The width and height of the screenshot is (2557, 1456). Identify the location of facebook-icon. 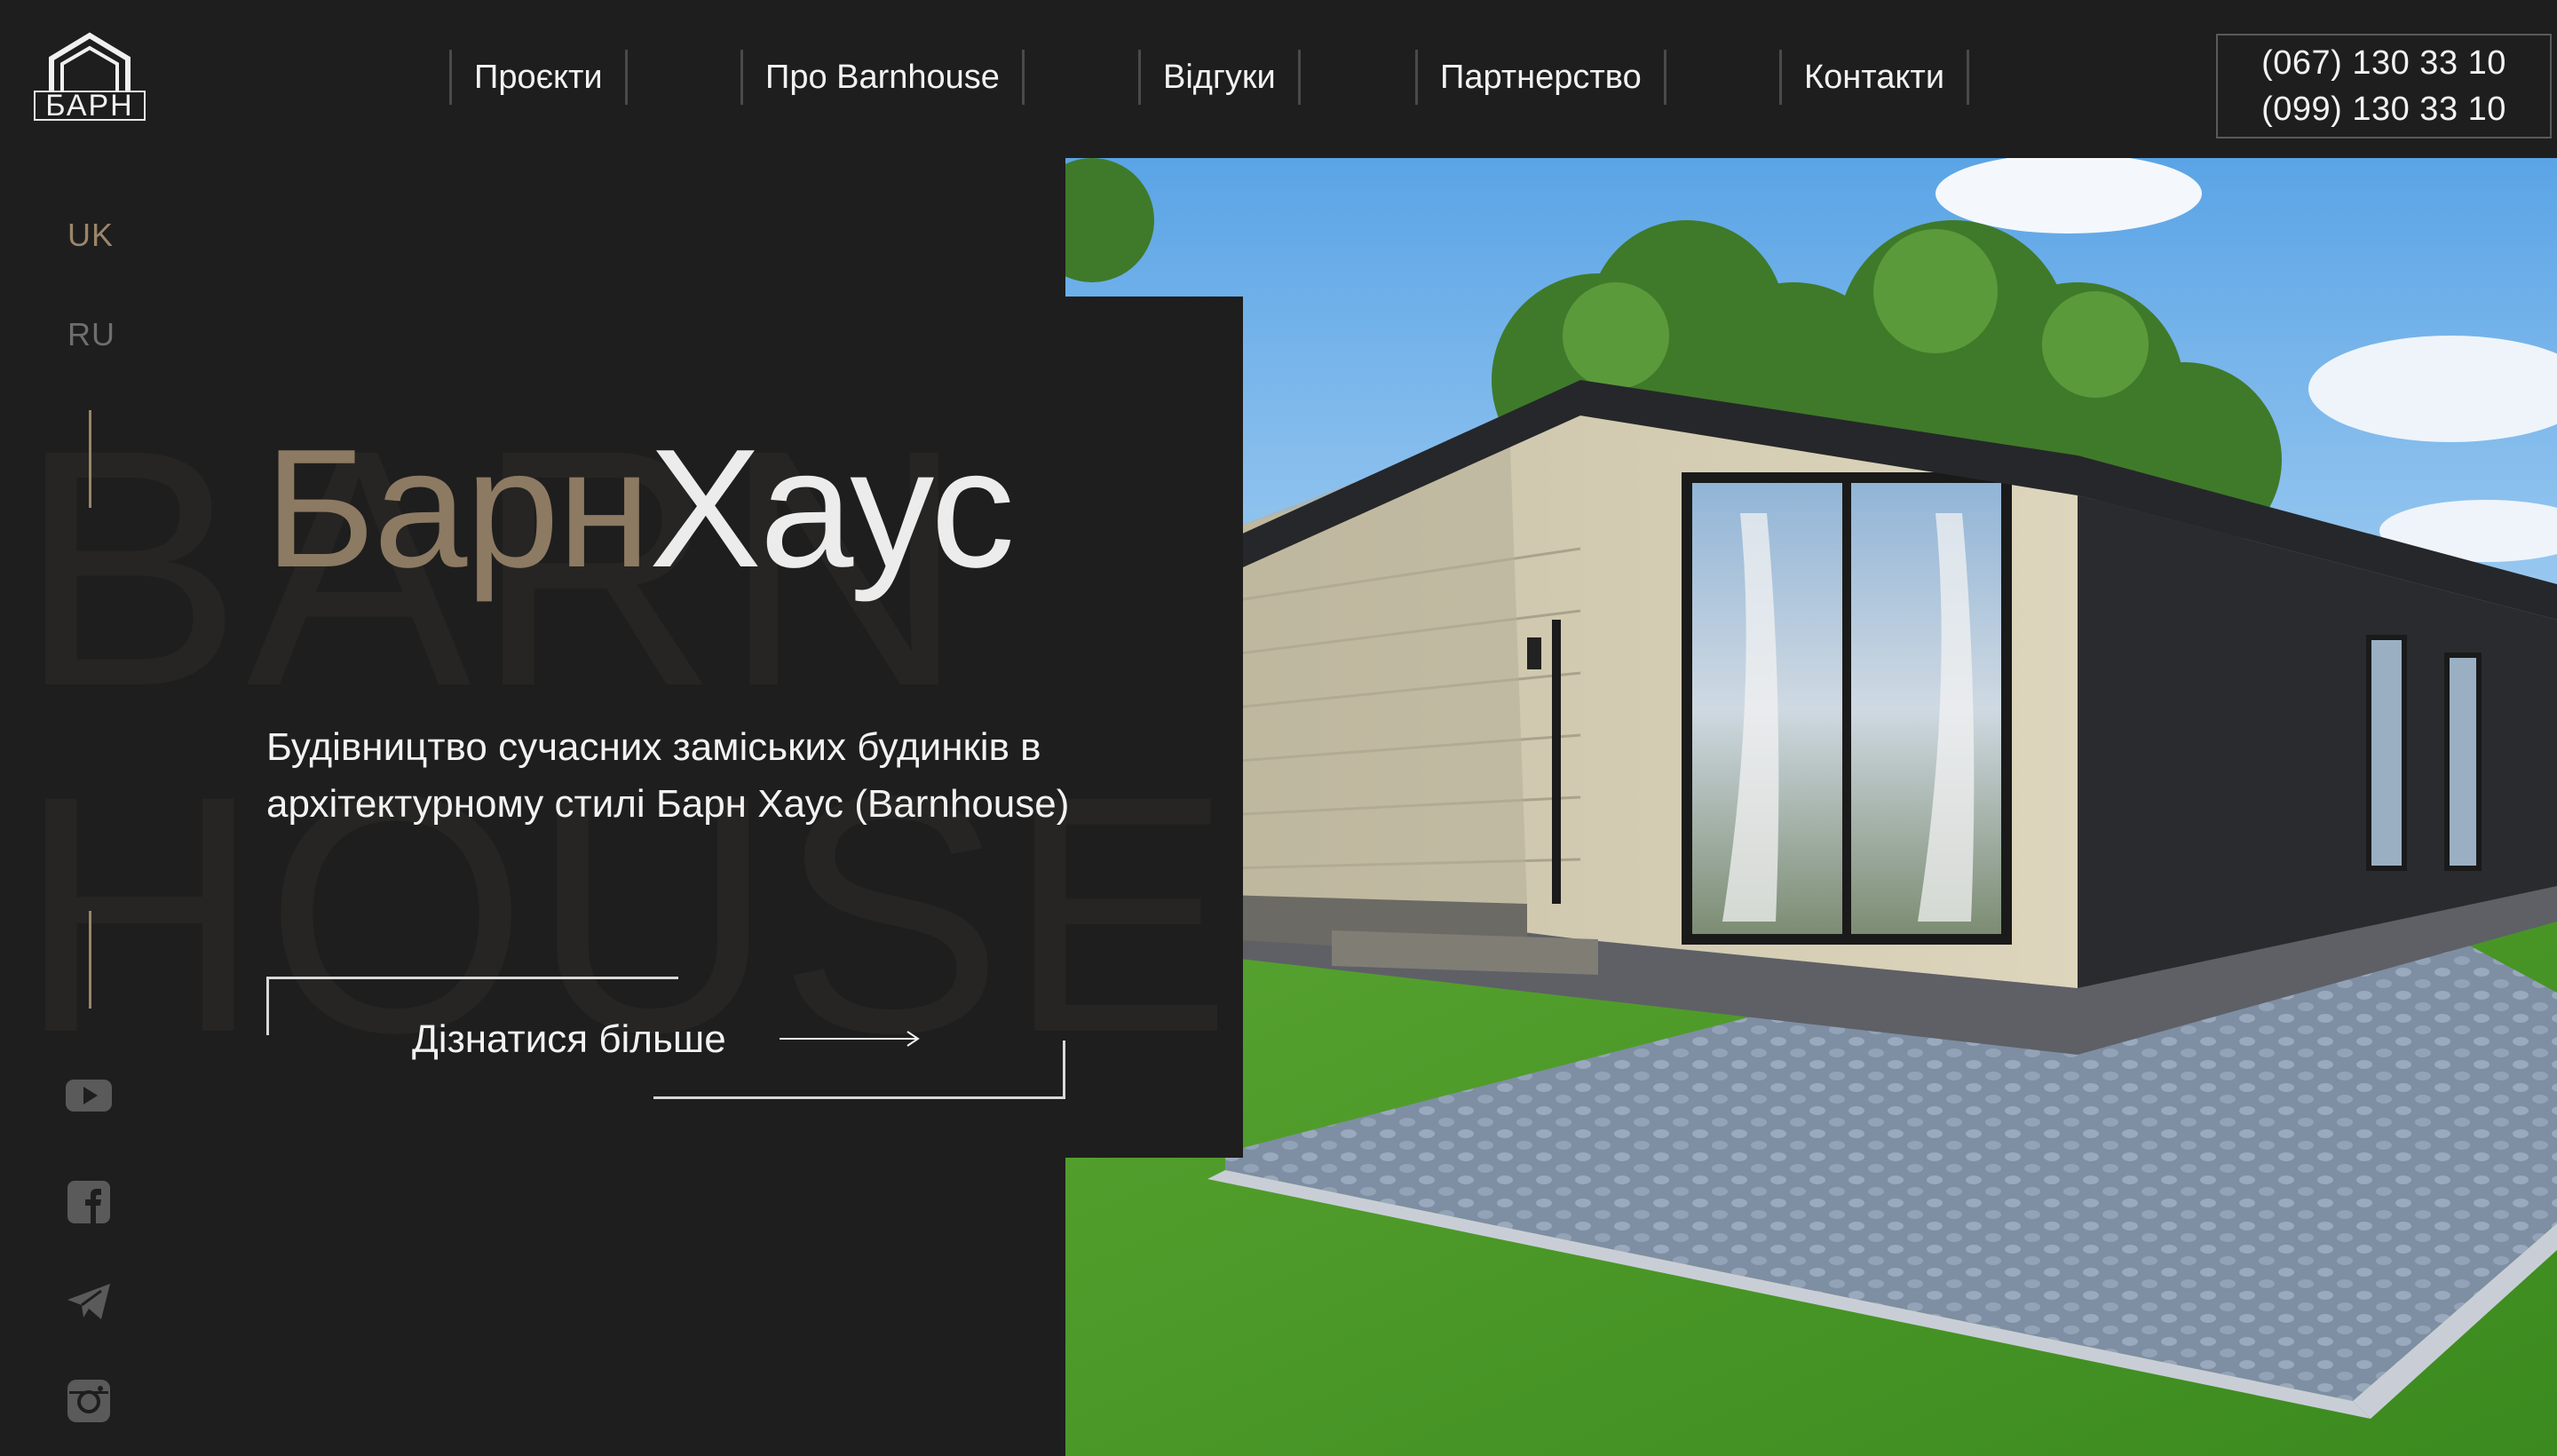
(89, 1202).